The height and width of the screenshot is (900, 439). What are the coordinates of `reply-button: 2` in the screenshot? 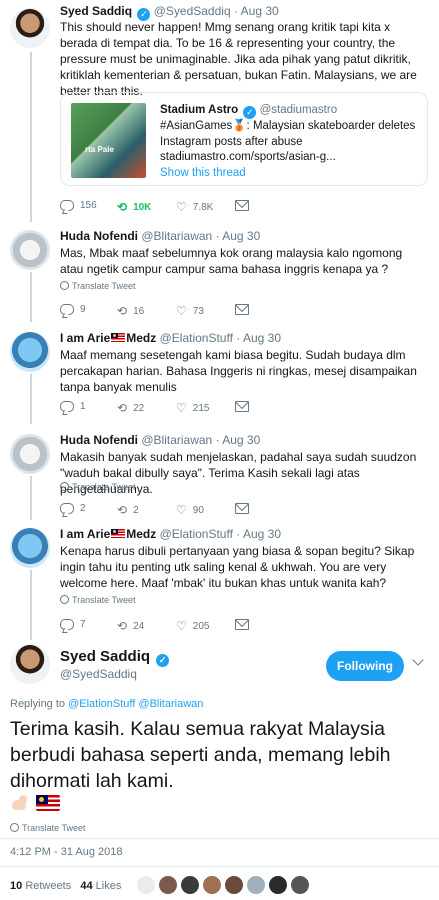 It's located at (73, 508).